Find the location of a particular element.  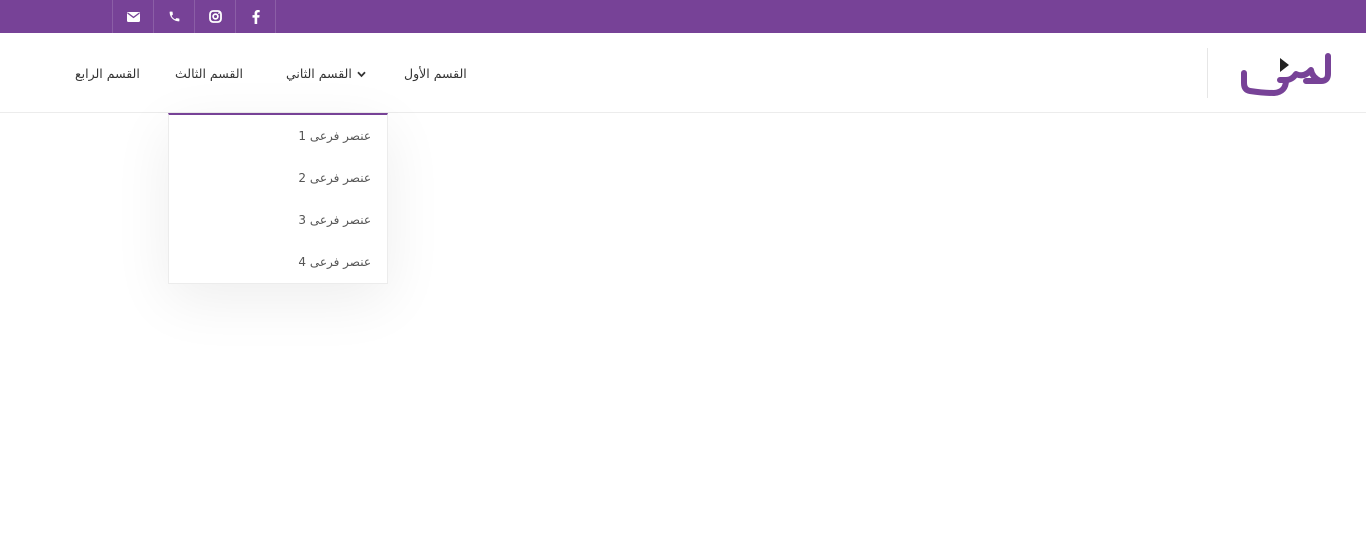

social-links is located at coordinates (194, 16).